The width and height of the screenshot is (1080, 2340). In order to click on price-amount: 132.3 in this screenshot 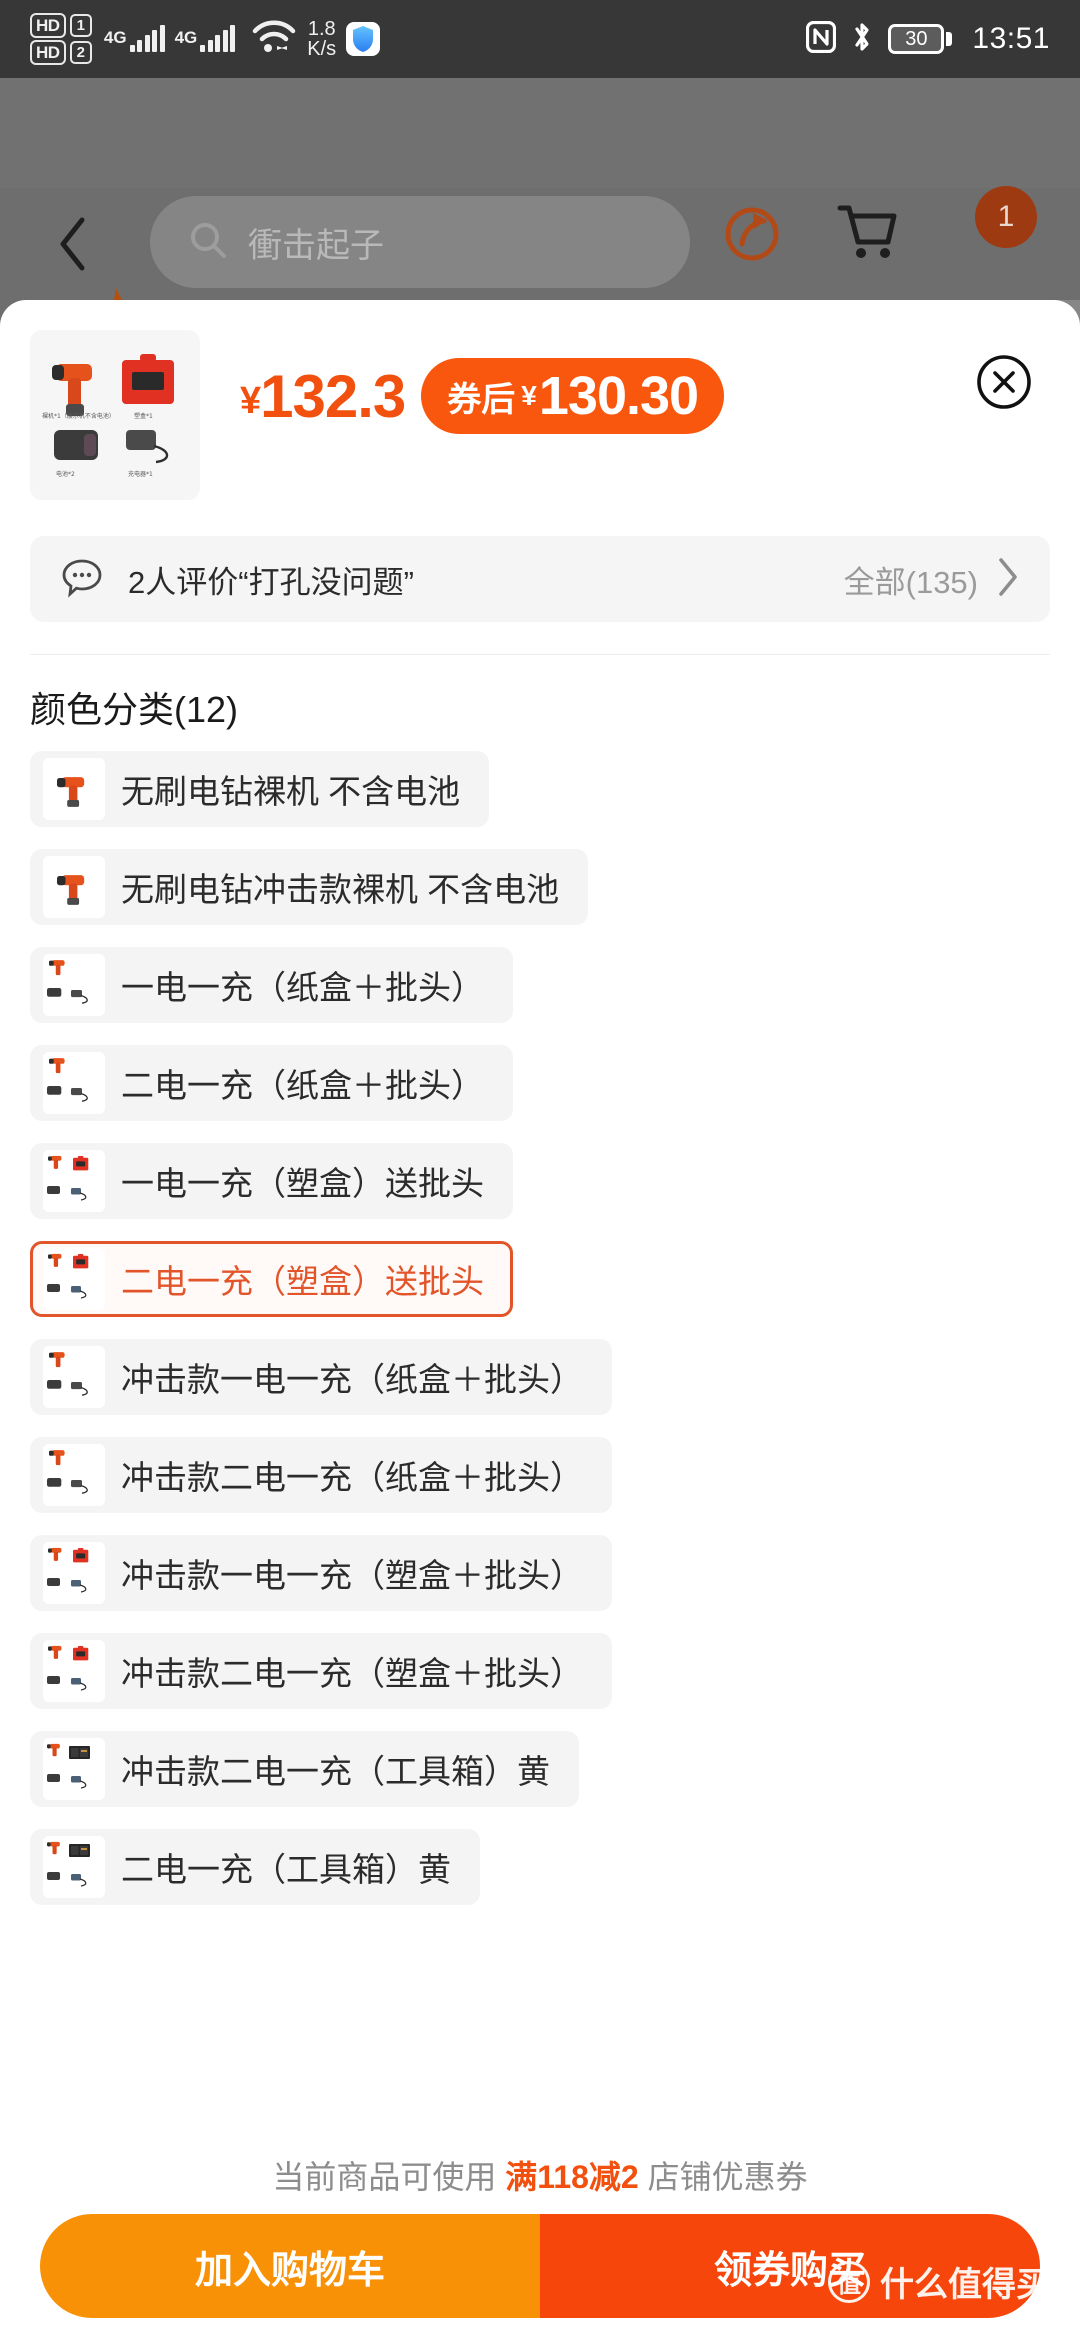, I will do `click(333, 396)`.